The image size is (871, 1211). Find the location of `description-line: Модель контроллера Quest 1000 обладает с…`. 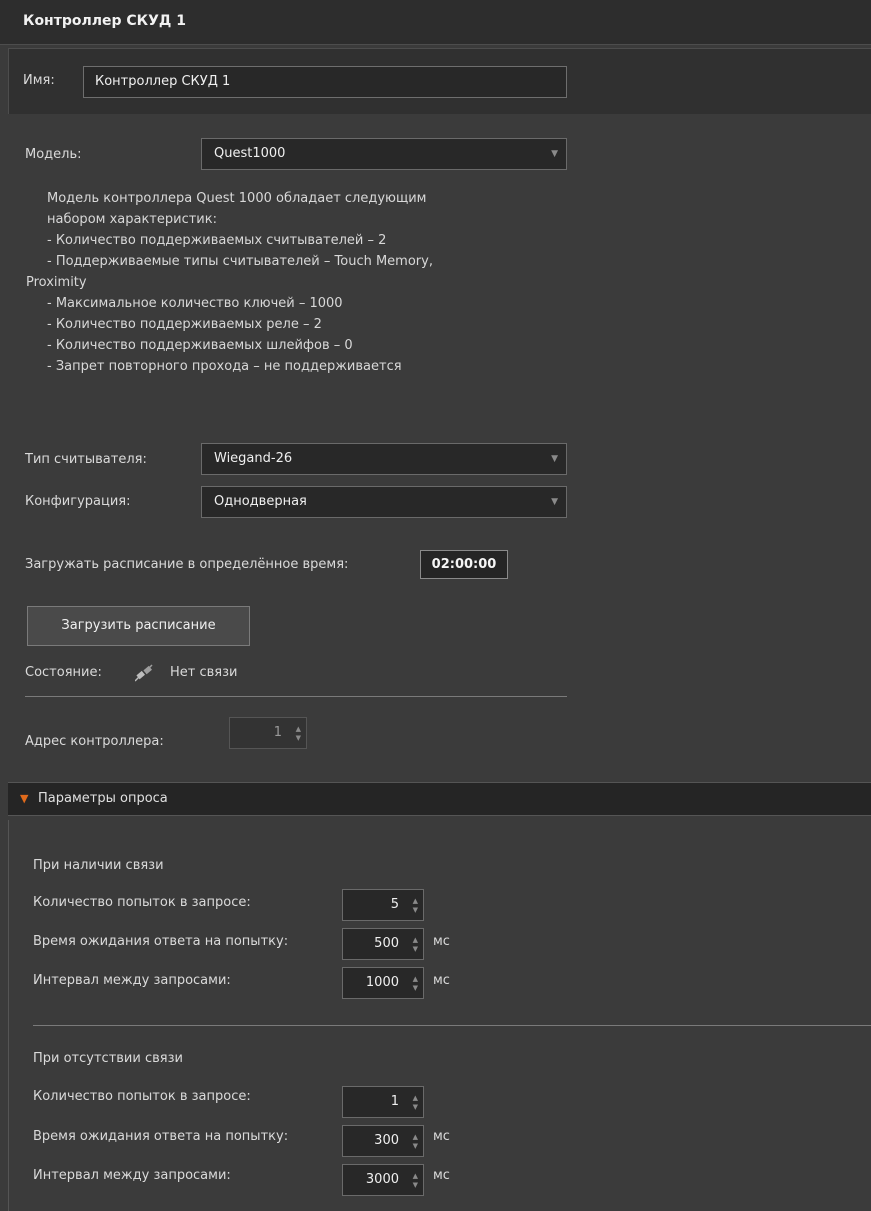

description-line: Модель контроллера Quest 1000 обладает с… is located at coordinates (237, 198).